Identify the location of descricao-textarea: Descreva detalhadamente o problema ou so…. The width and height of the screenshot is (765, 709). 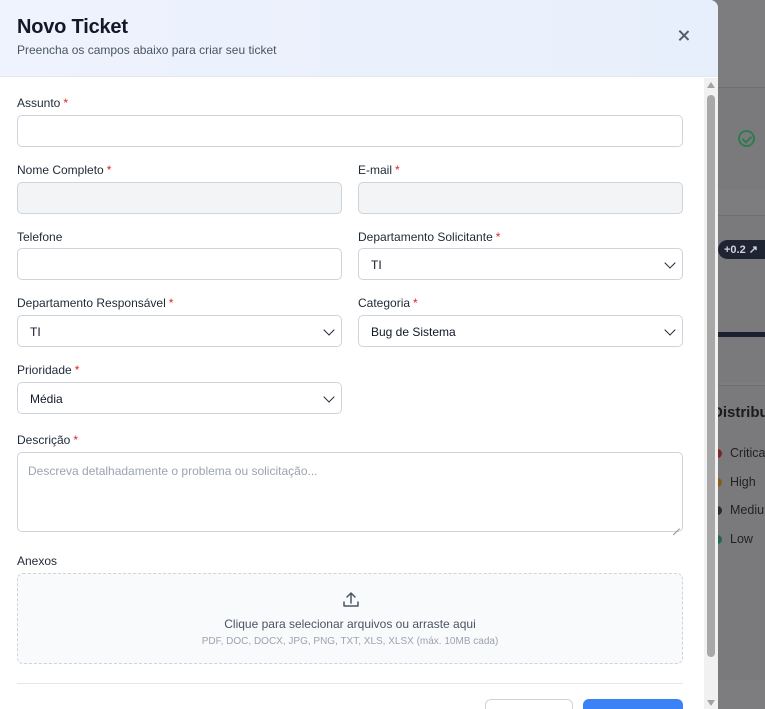
(350, 492).